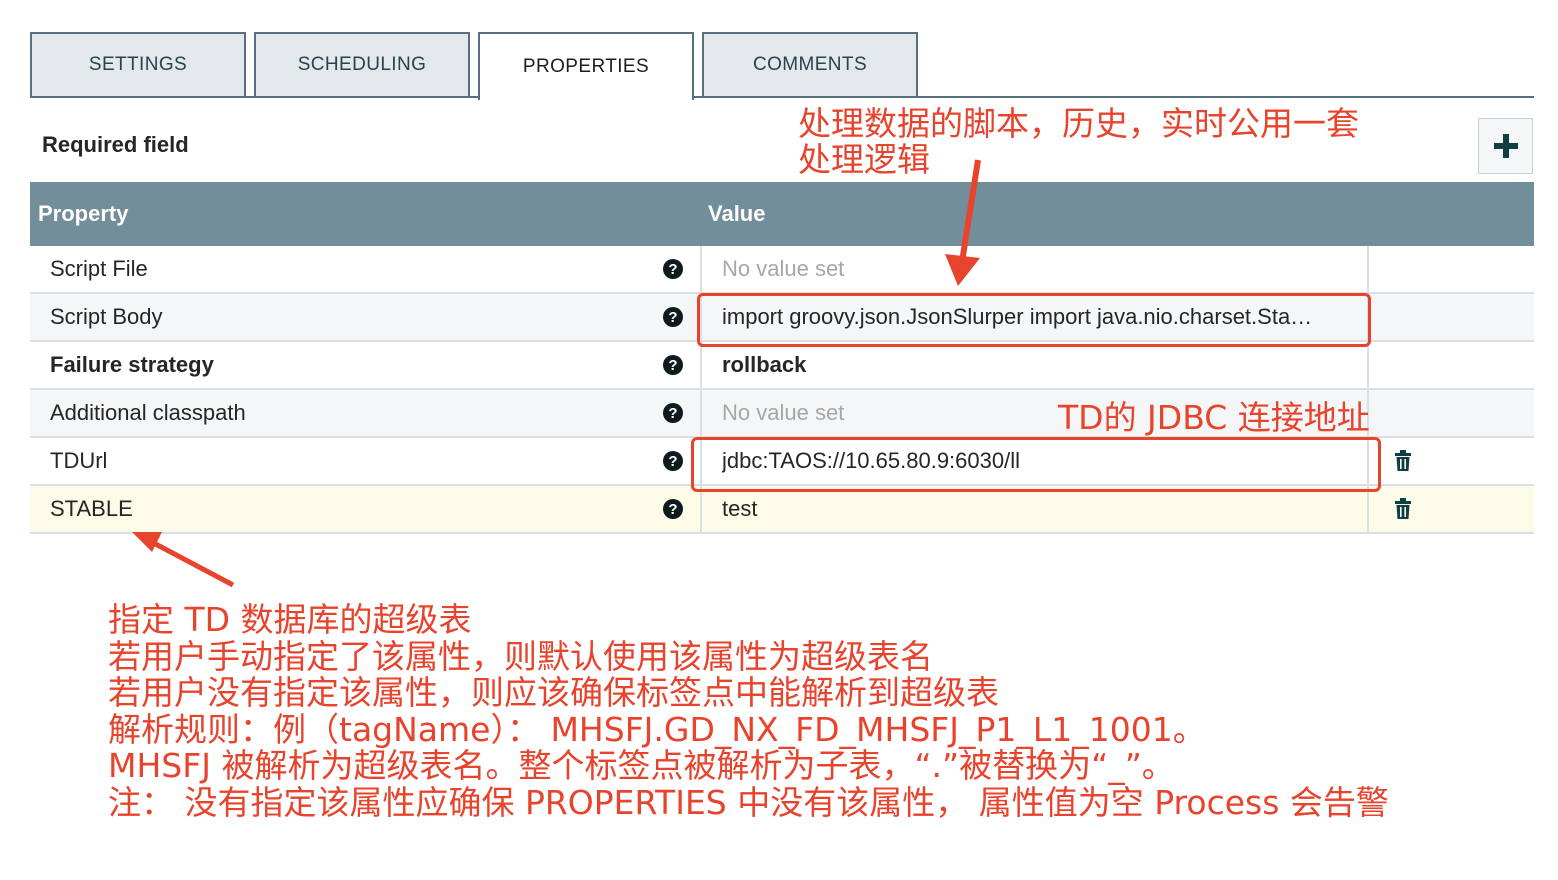 The image size is (1558, 880). I want to click on property-name: Script File, so click(99, 268).